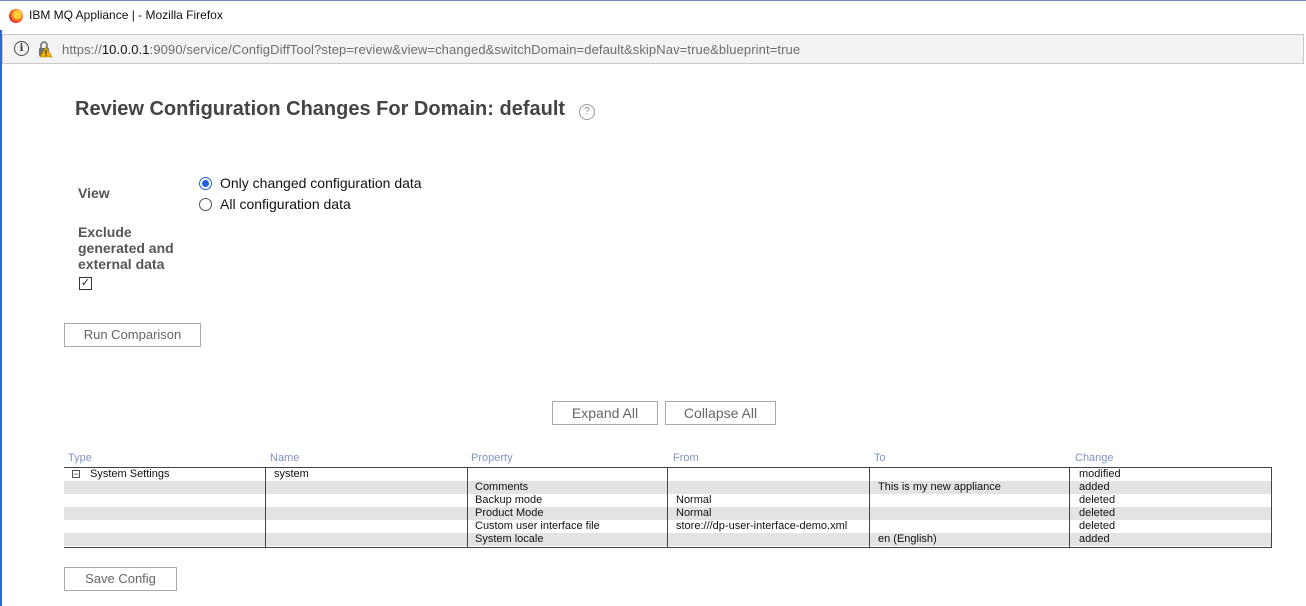  Describe the element at coordinates (492, 458) in the screenshot. I see `header-property: Property` at that location.